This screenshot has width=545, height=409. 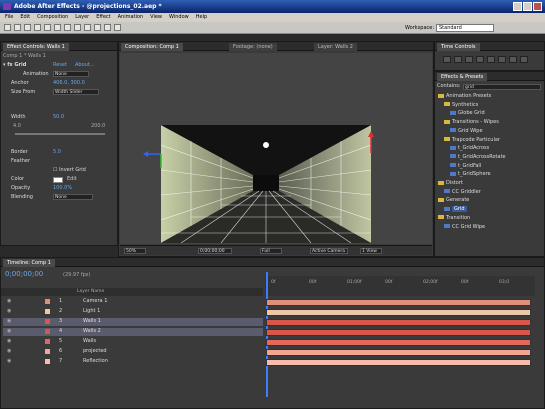 I want to click on views-dropdown: 1 View, so click(x=371, y=251).